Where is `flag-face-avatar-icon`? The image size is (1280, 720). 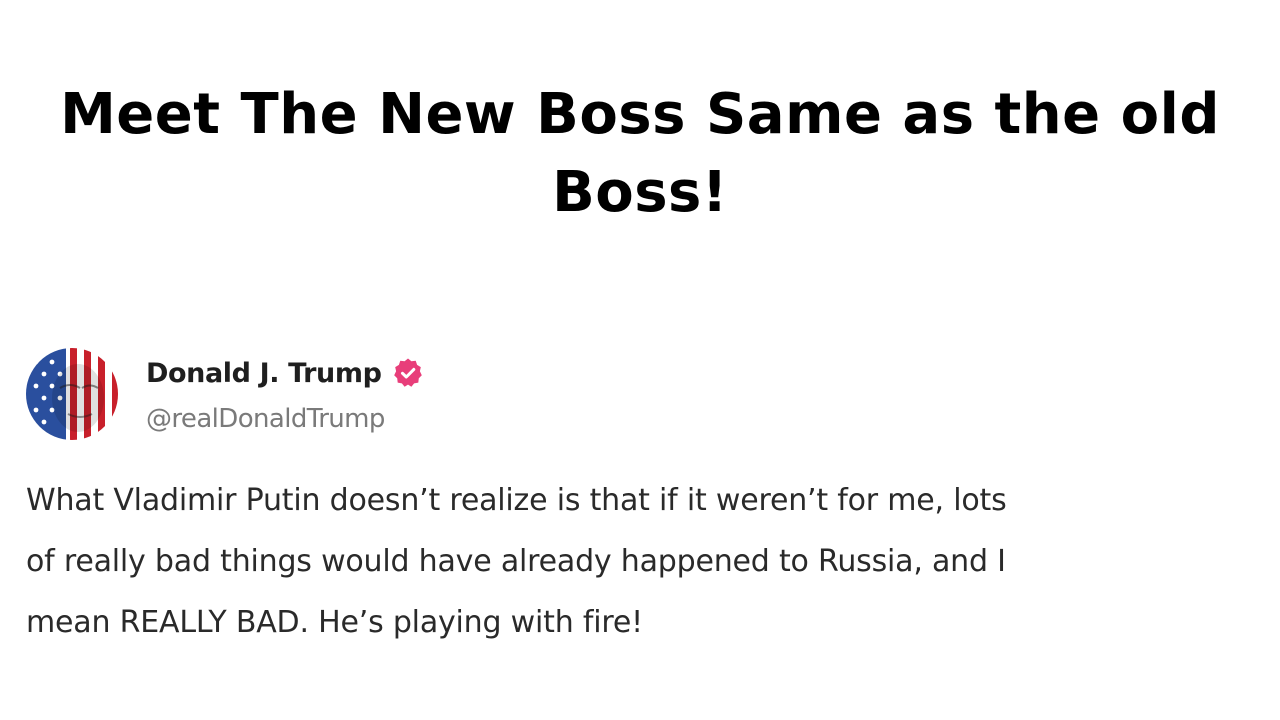 flag-face-avatar-icon is located at coordinates (72, 394).